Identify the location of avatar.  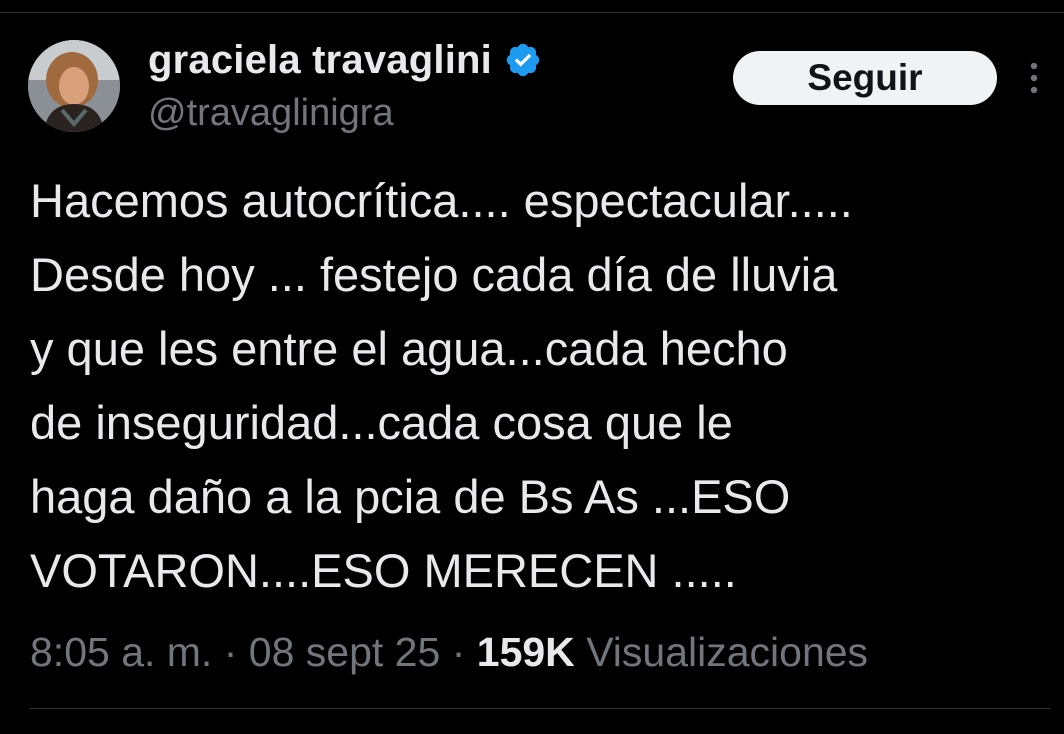
(74, 86).